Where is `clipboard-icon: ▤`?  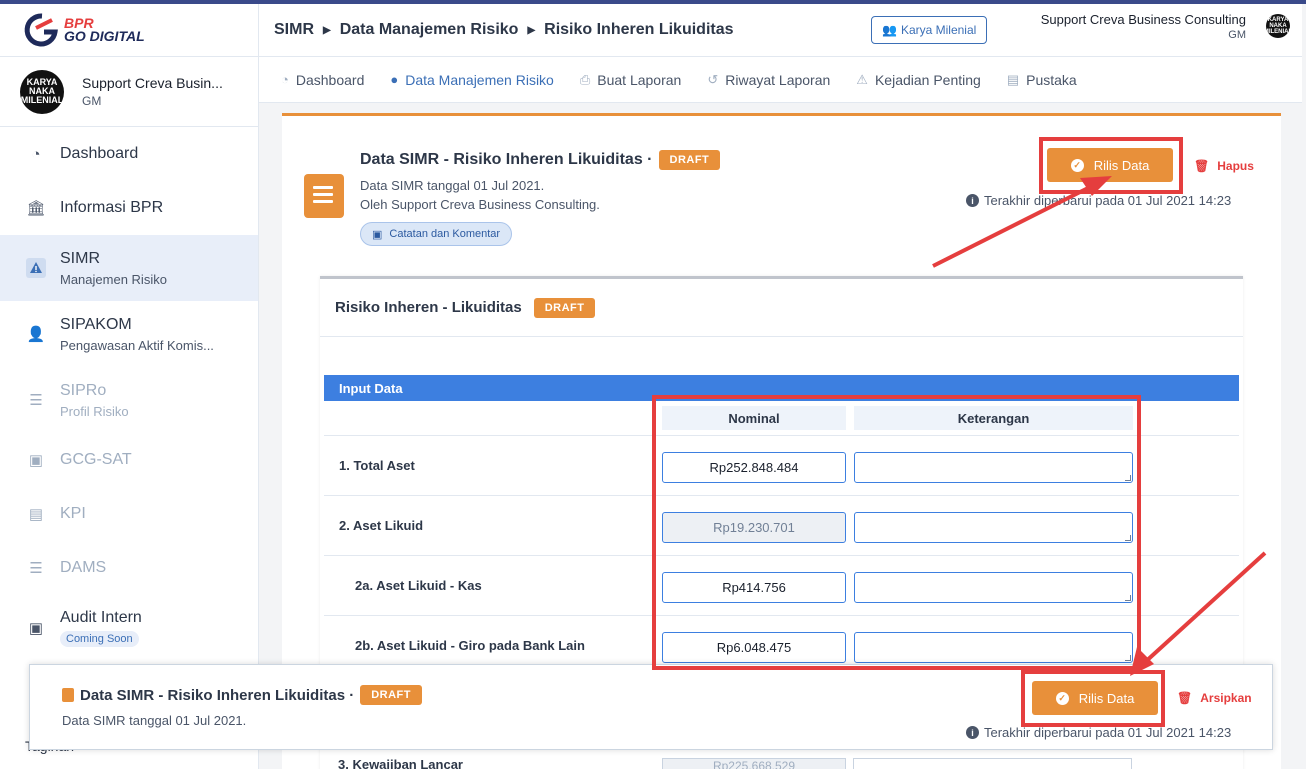 clipboard-icon: ▤ is located at coordinates (36, 514).